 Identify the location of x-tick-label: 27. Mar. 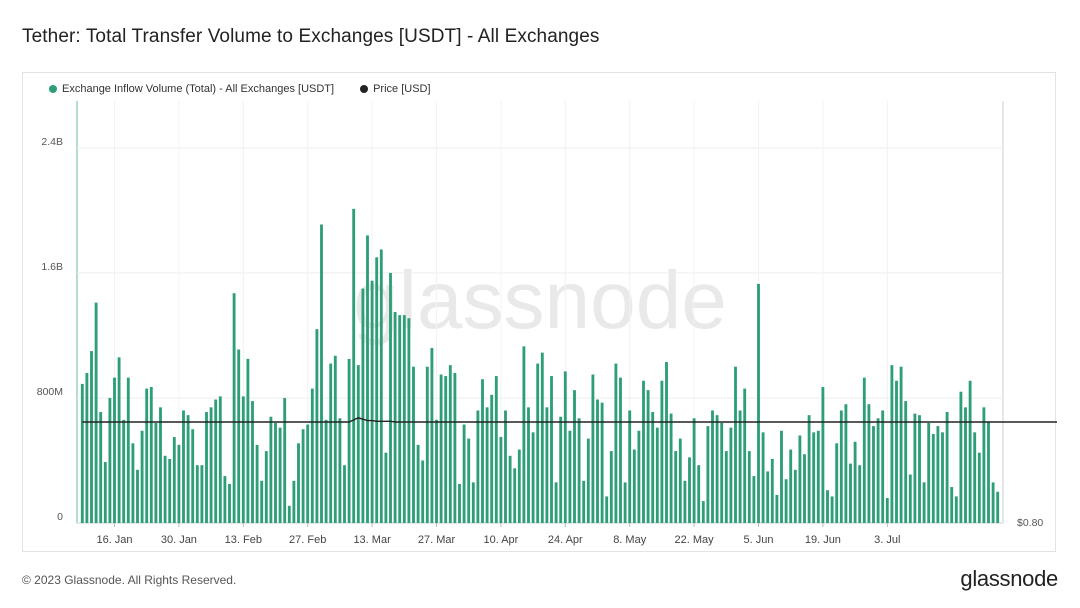
(437, 540).